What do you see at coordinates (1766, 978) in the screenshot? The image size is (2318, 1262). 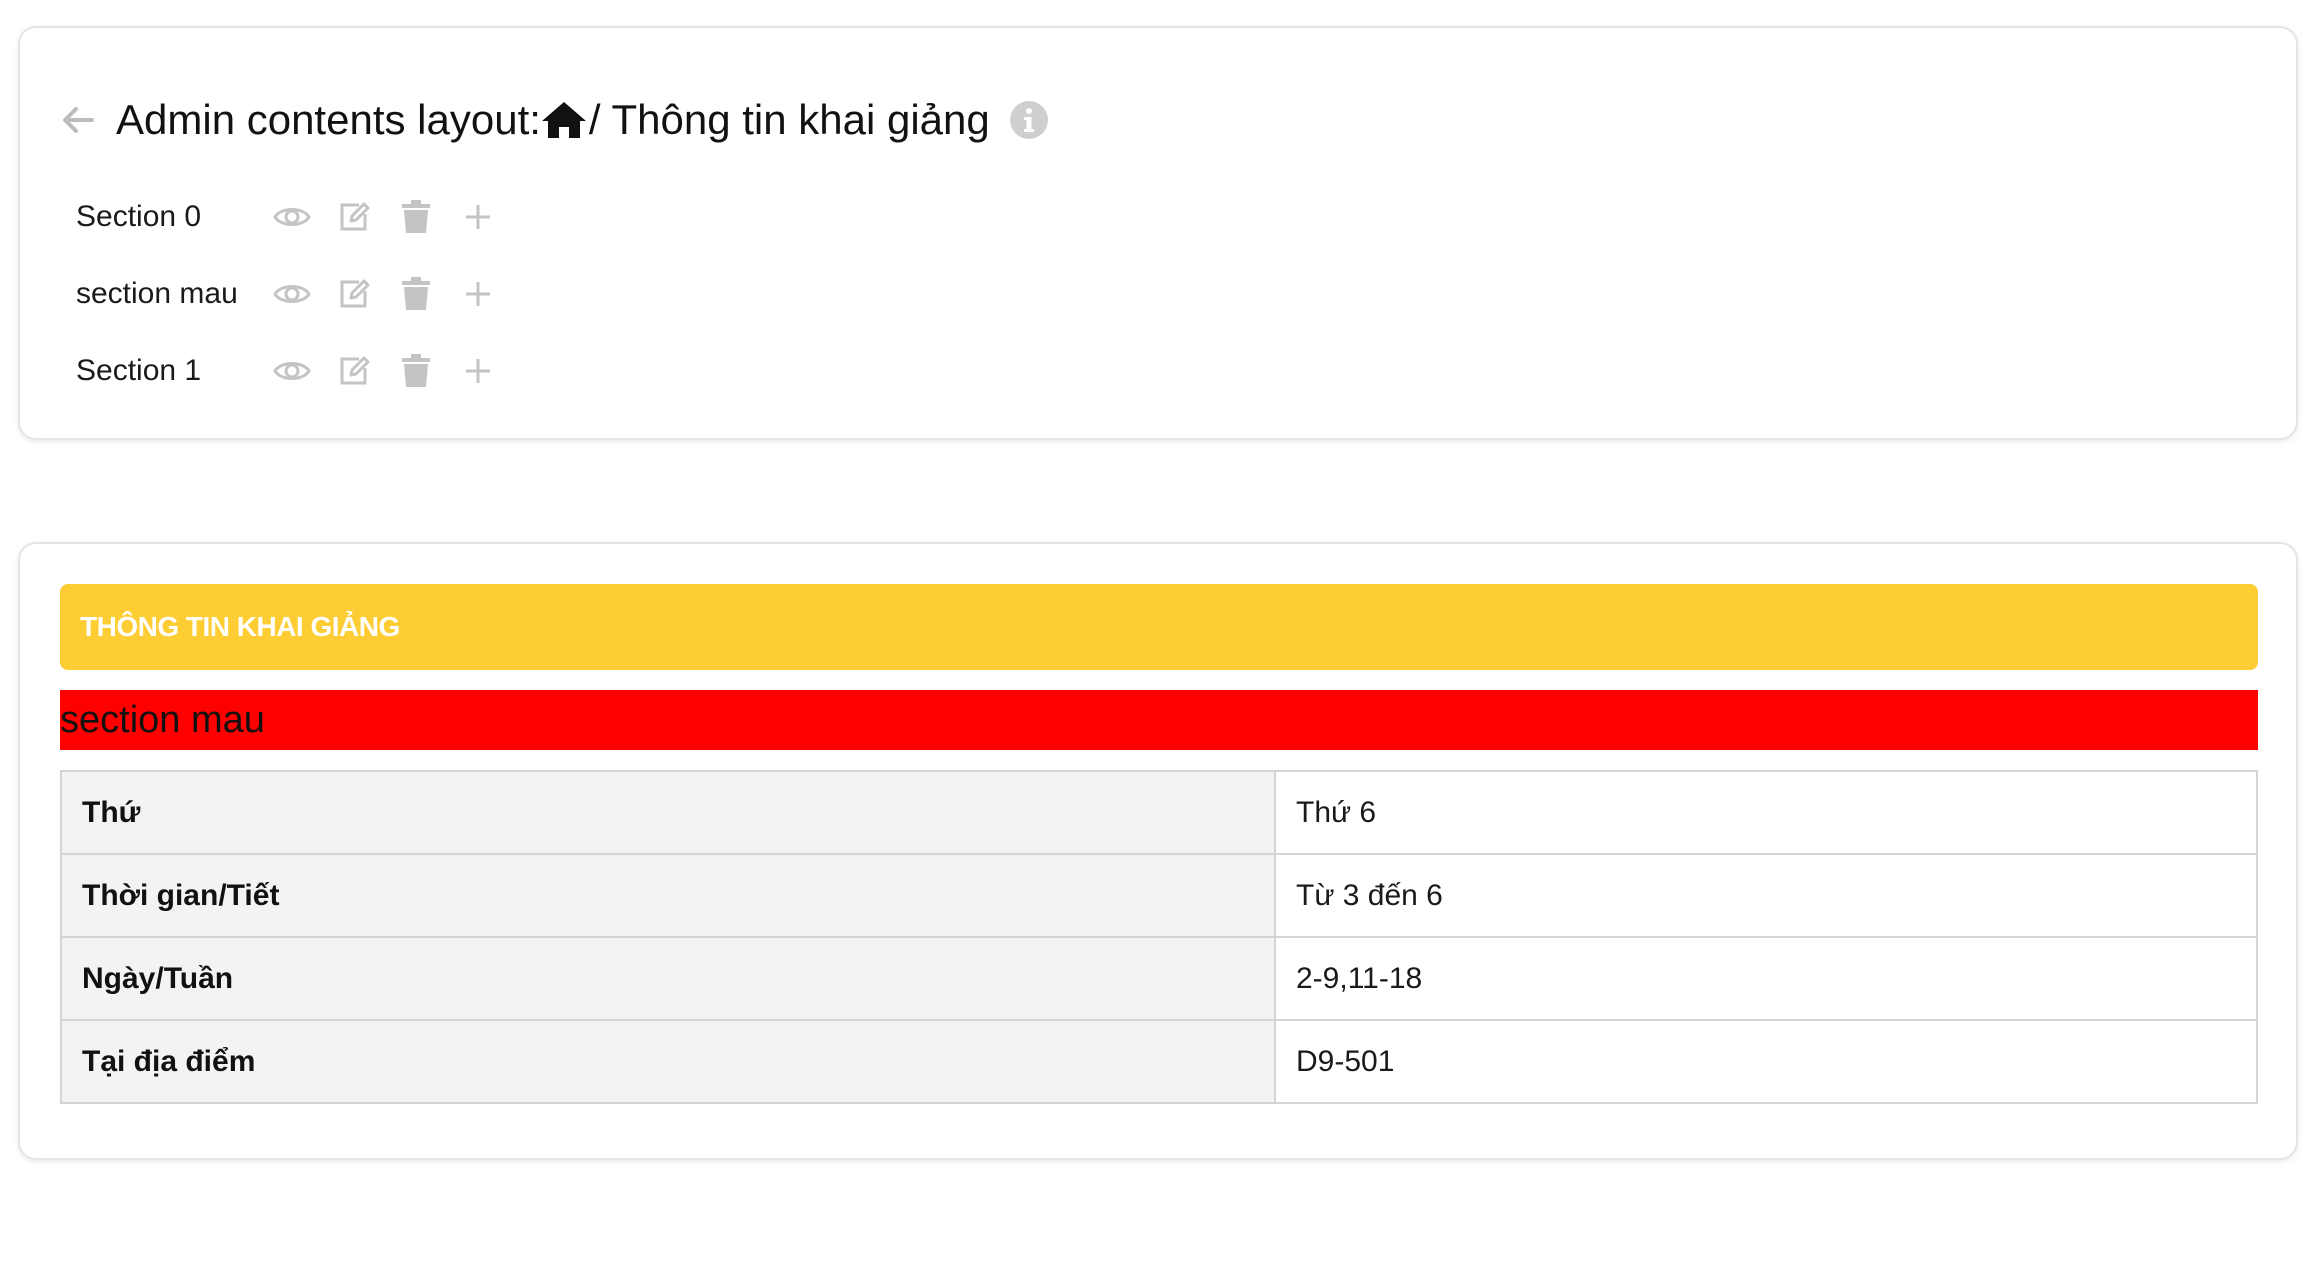 I see `table-value: 2-9,11-18` at bounding box center [1766, 978].